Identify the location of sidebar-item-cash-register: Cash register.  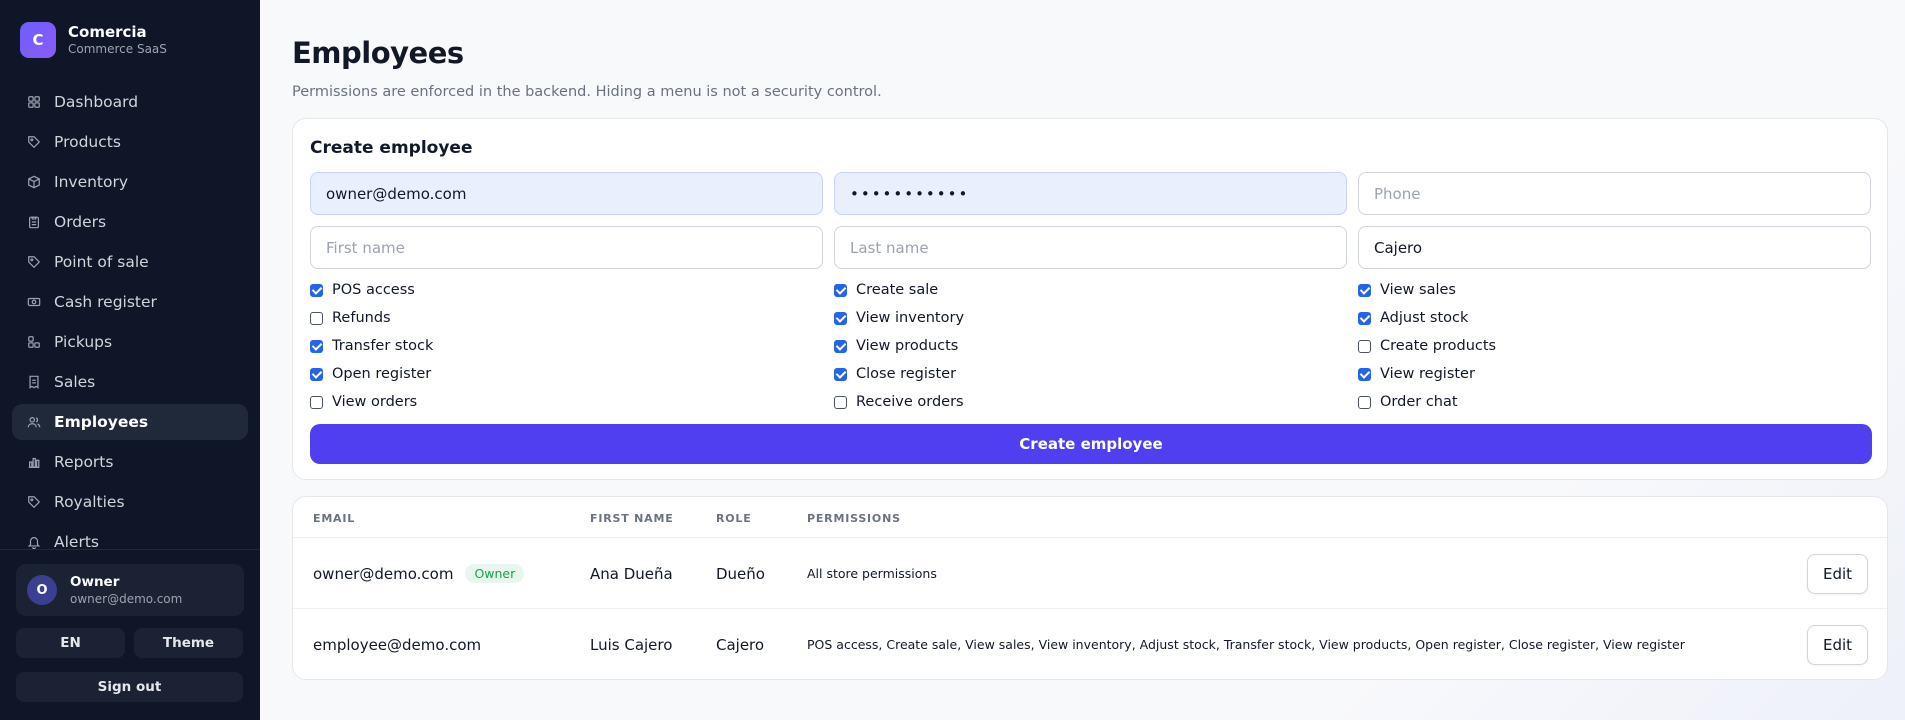
(130, 302).